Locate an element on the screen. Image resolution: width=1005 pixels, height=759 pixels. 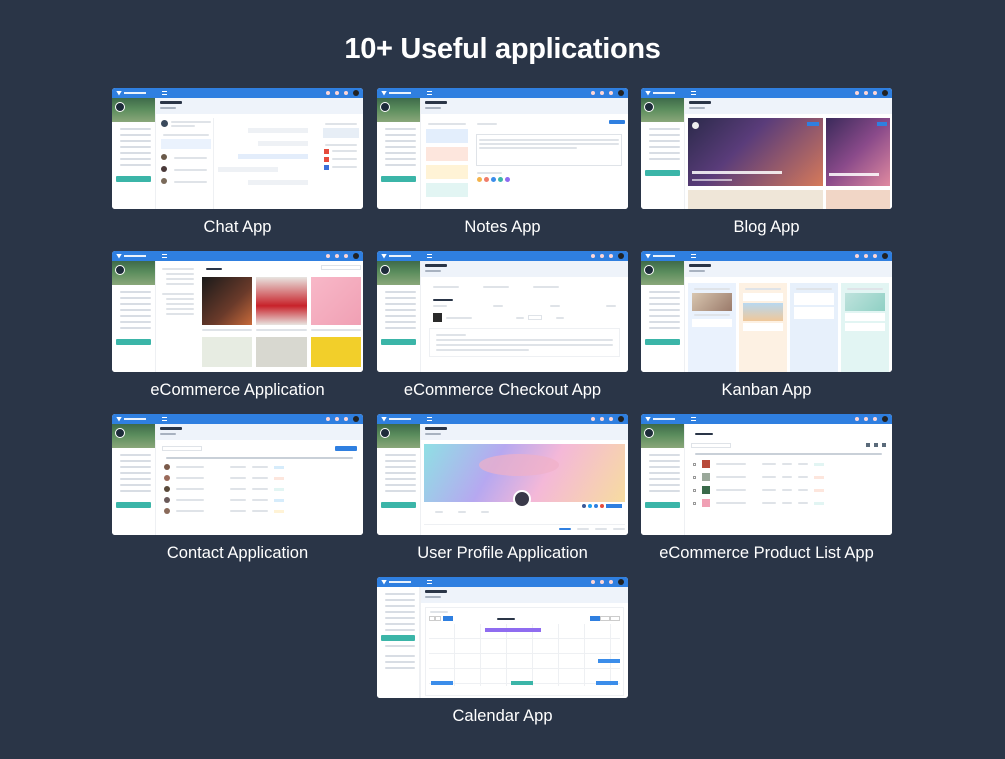
contact-app-screenshot is located at coordinates (237, 474).